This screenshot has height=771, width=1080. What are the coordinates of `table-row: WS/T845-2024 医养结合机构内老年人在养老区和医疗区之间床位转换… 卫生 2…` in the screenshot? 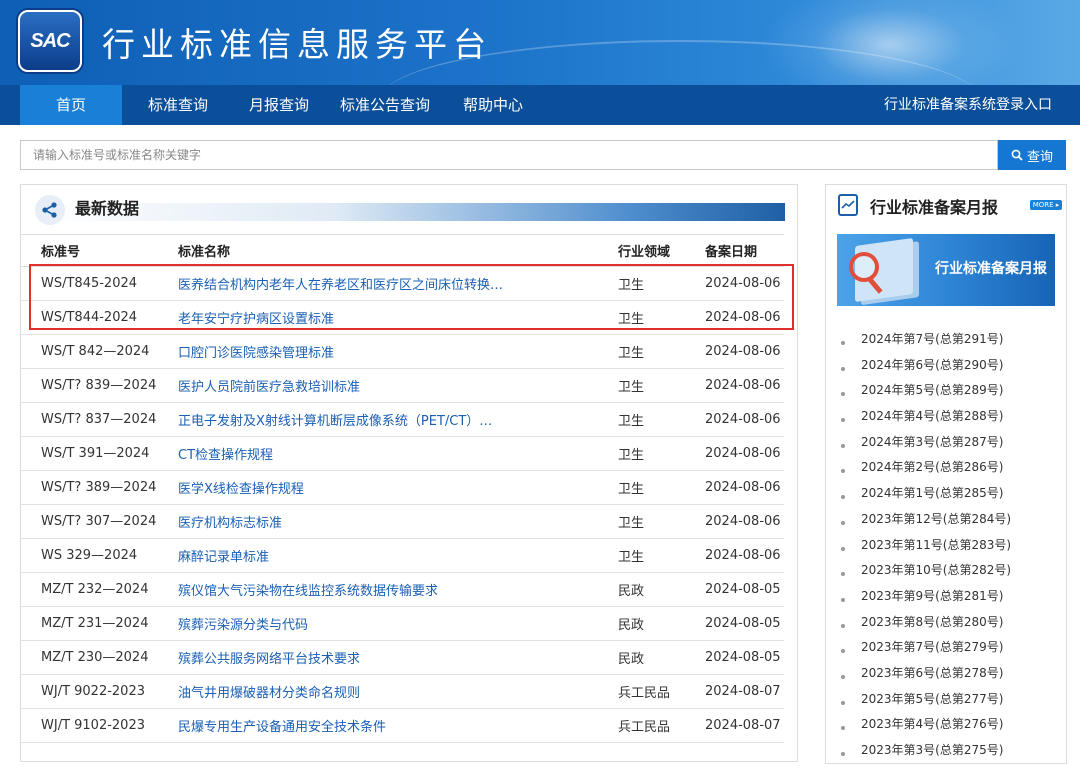 It's located at (402, 283).